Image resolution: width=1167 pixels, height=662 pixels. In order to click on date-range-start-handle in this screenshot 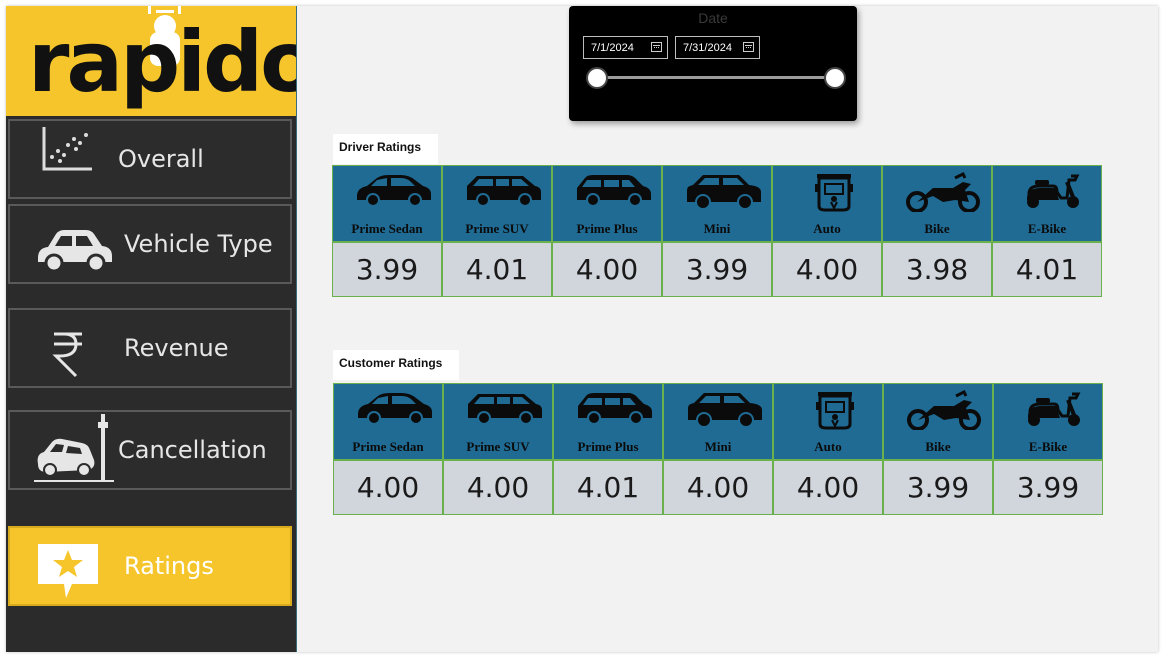, I will do `click(597, 78)`.